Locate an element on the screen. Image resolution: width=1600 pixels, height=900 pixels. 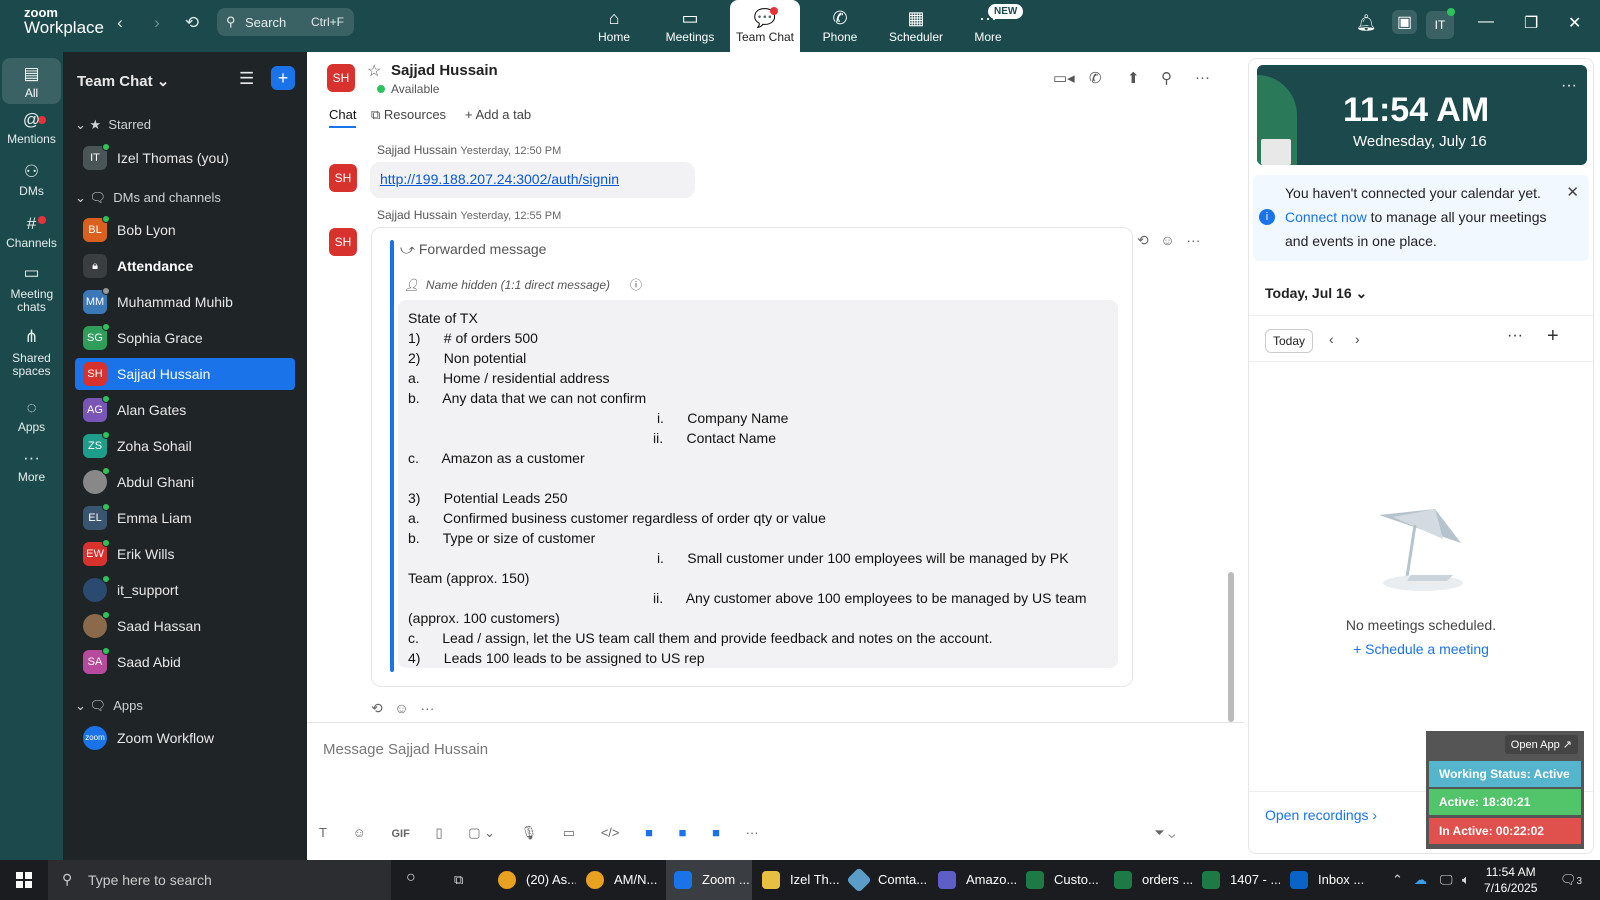
close-icon: ✕ is located at coordinates (1572, 193).